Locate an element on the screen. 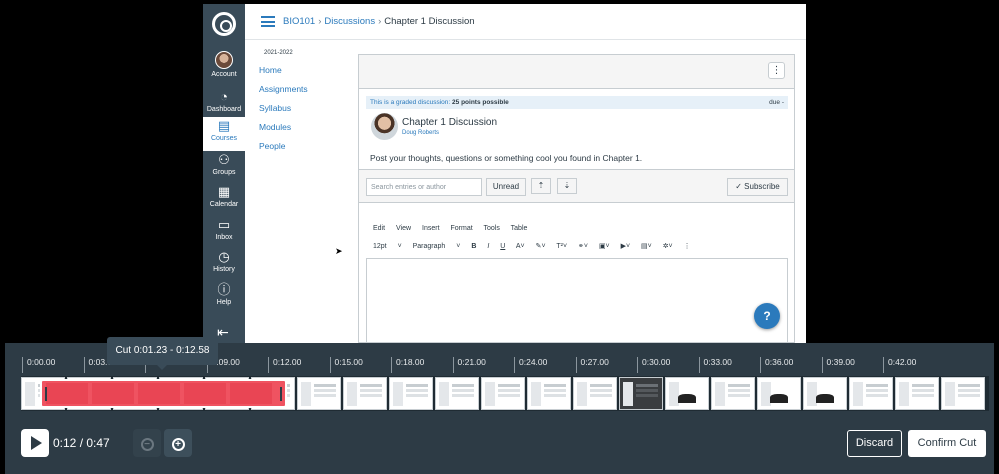 This screenshot has width=999, height=474. zoom-out-icon: − is located at coordinates (147, 444).